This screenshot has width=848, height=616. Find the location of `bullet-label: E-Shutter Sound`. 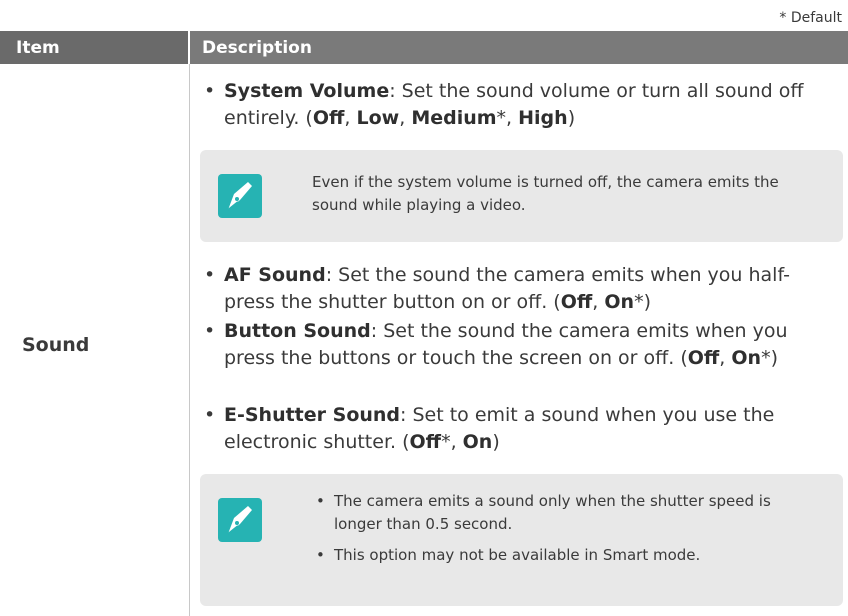

bullet-label: E-Shutter Sound is located at coordinates (312, 415).